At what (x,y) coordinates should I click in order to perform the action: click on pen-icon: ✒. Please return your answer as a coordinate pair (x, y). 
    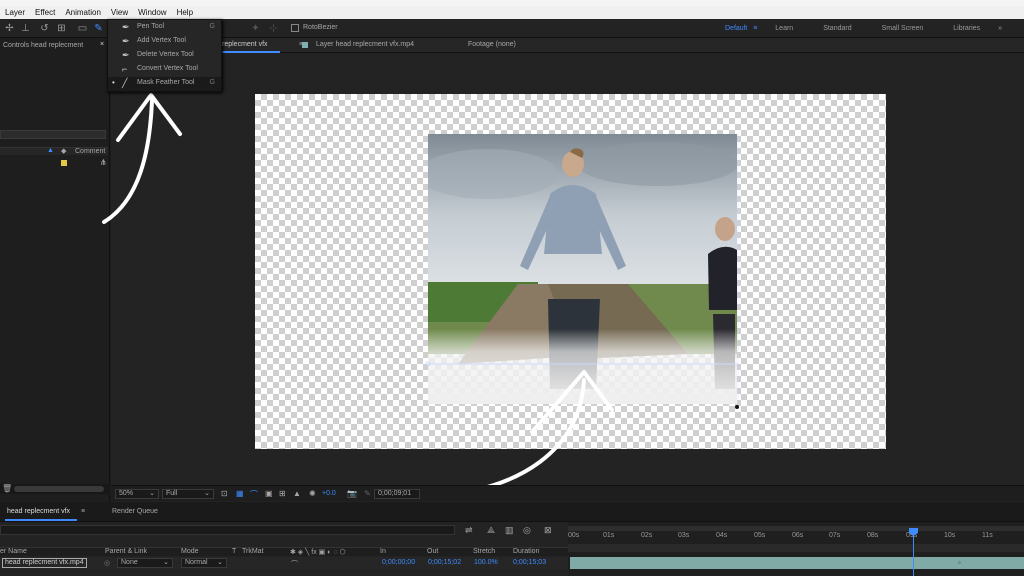
    Looking at the image, I should click on (126, 27).